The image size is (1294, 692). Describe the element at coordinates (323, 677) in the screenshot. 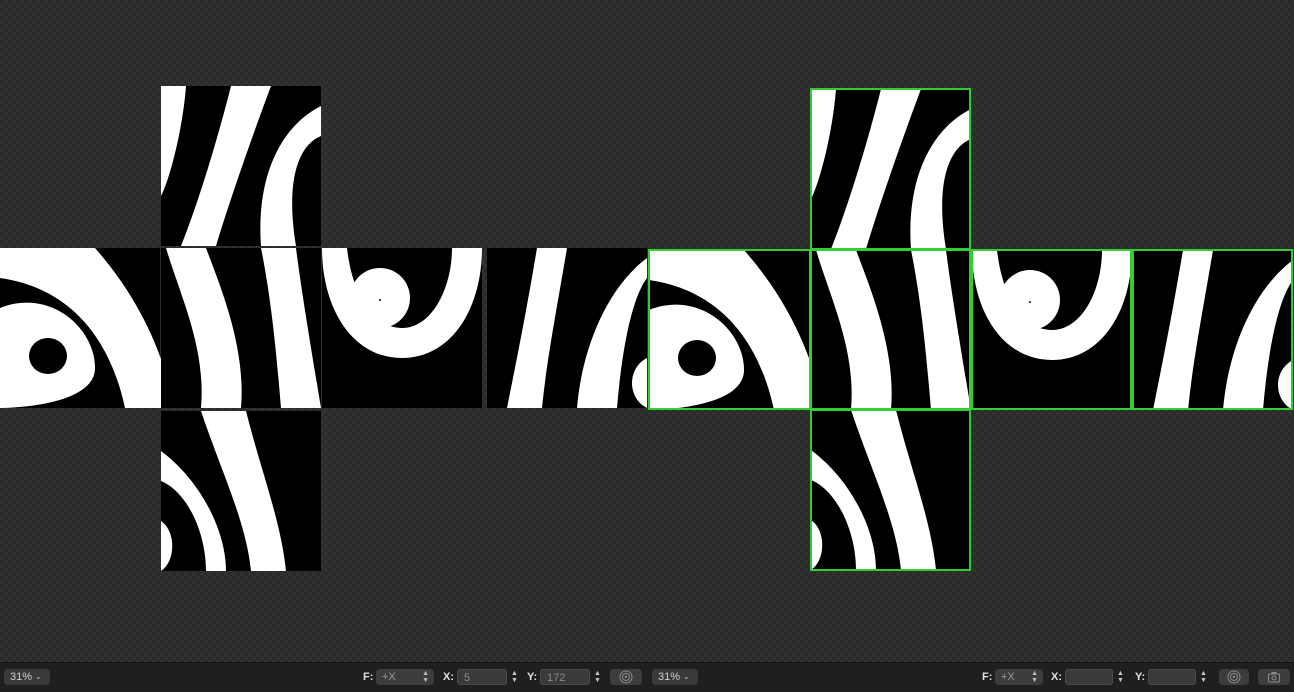

I see `left-pane-toolbar: 31% ⌄ F: +X ▲ ▼ X: 5 ▲ ▼ Y: 172 ▲ ▼` at that location.